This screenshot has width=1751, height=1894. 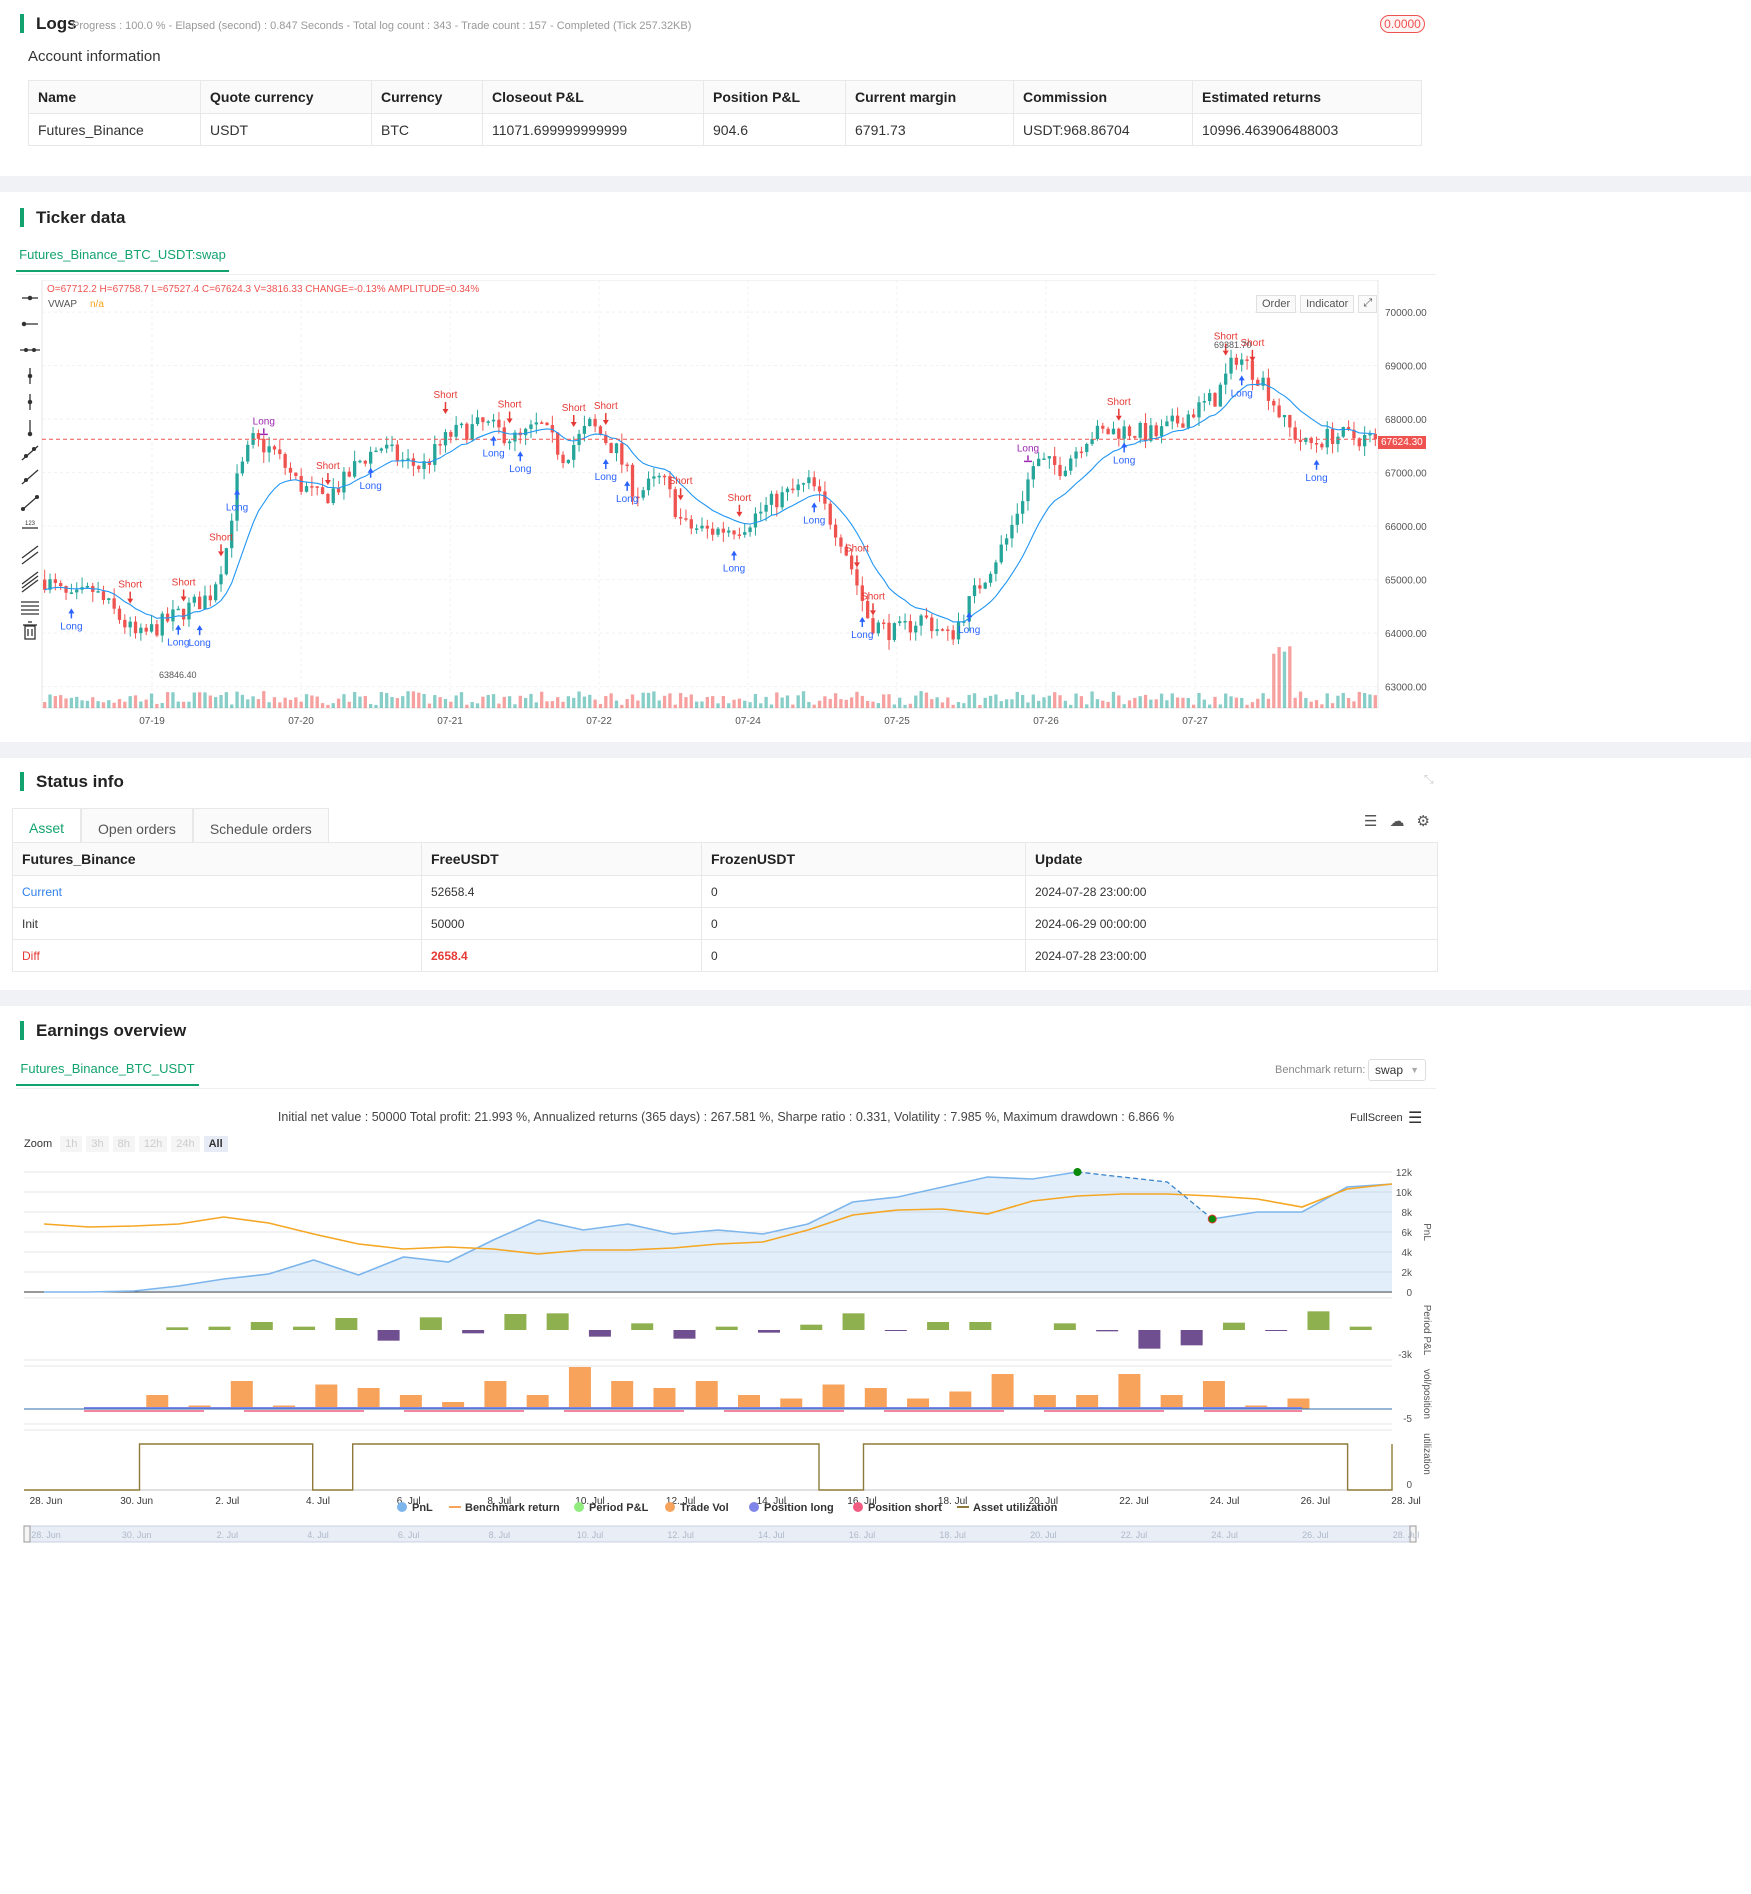 I want to click on zoom-1h: 1h, so click(x=71, y=1144).